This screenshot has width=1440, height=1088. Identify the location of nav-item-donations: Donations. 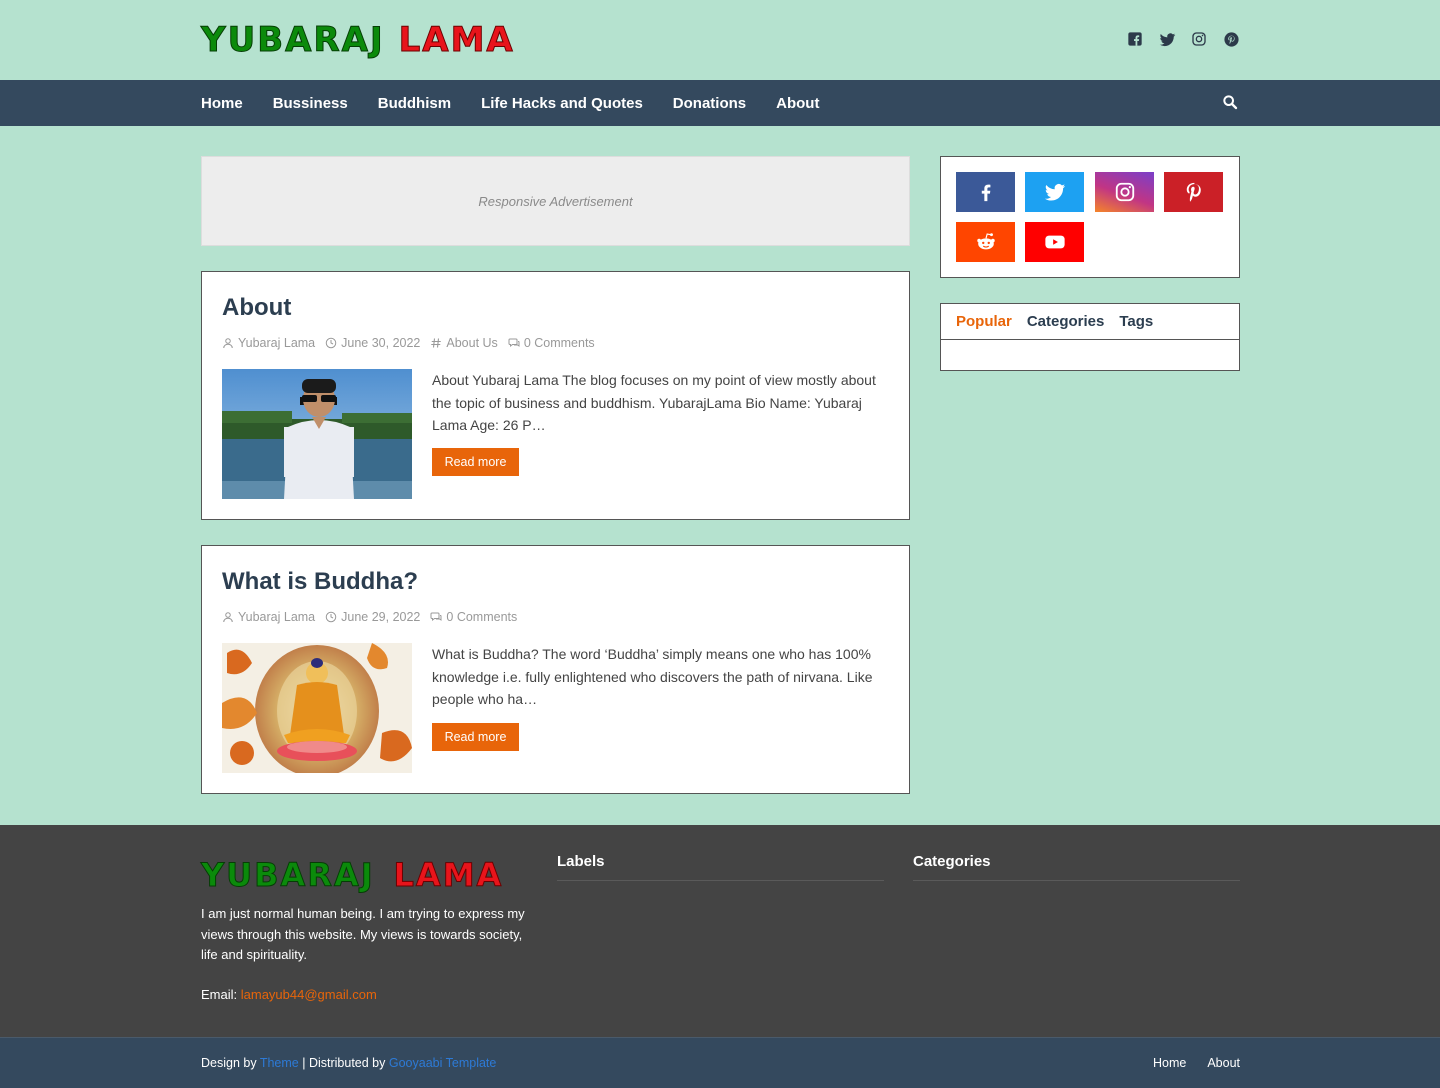
(709, 103).